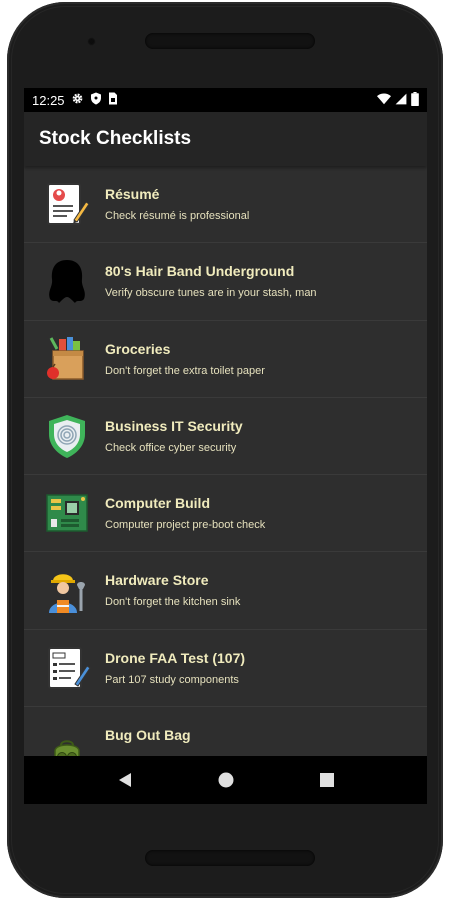 This screenshot has height=900, width=450. I want to click on checklist-item-bug-out-bag: Bug Out Bag, so click(225, 731).